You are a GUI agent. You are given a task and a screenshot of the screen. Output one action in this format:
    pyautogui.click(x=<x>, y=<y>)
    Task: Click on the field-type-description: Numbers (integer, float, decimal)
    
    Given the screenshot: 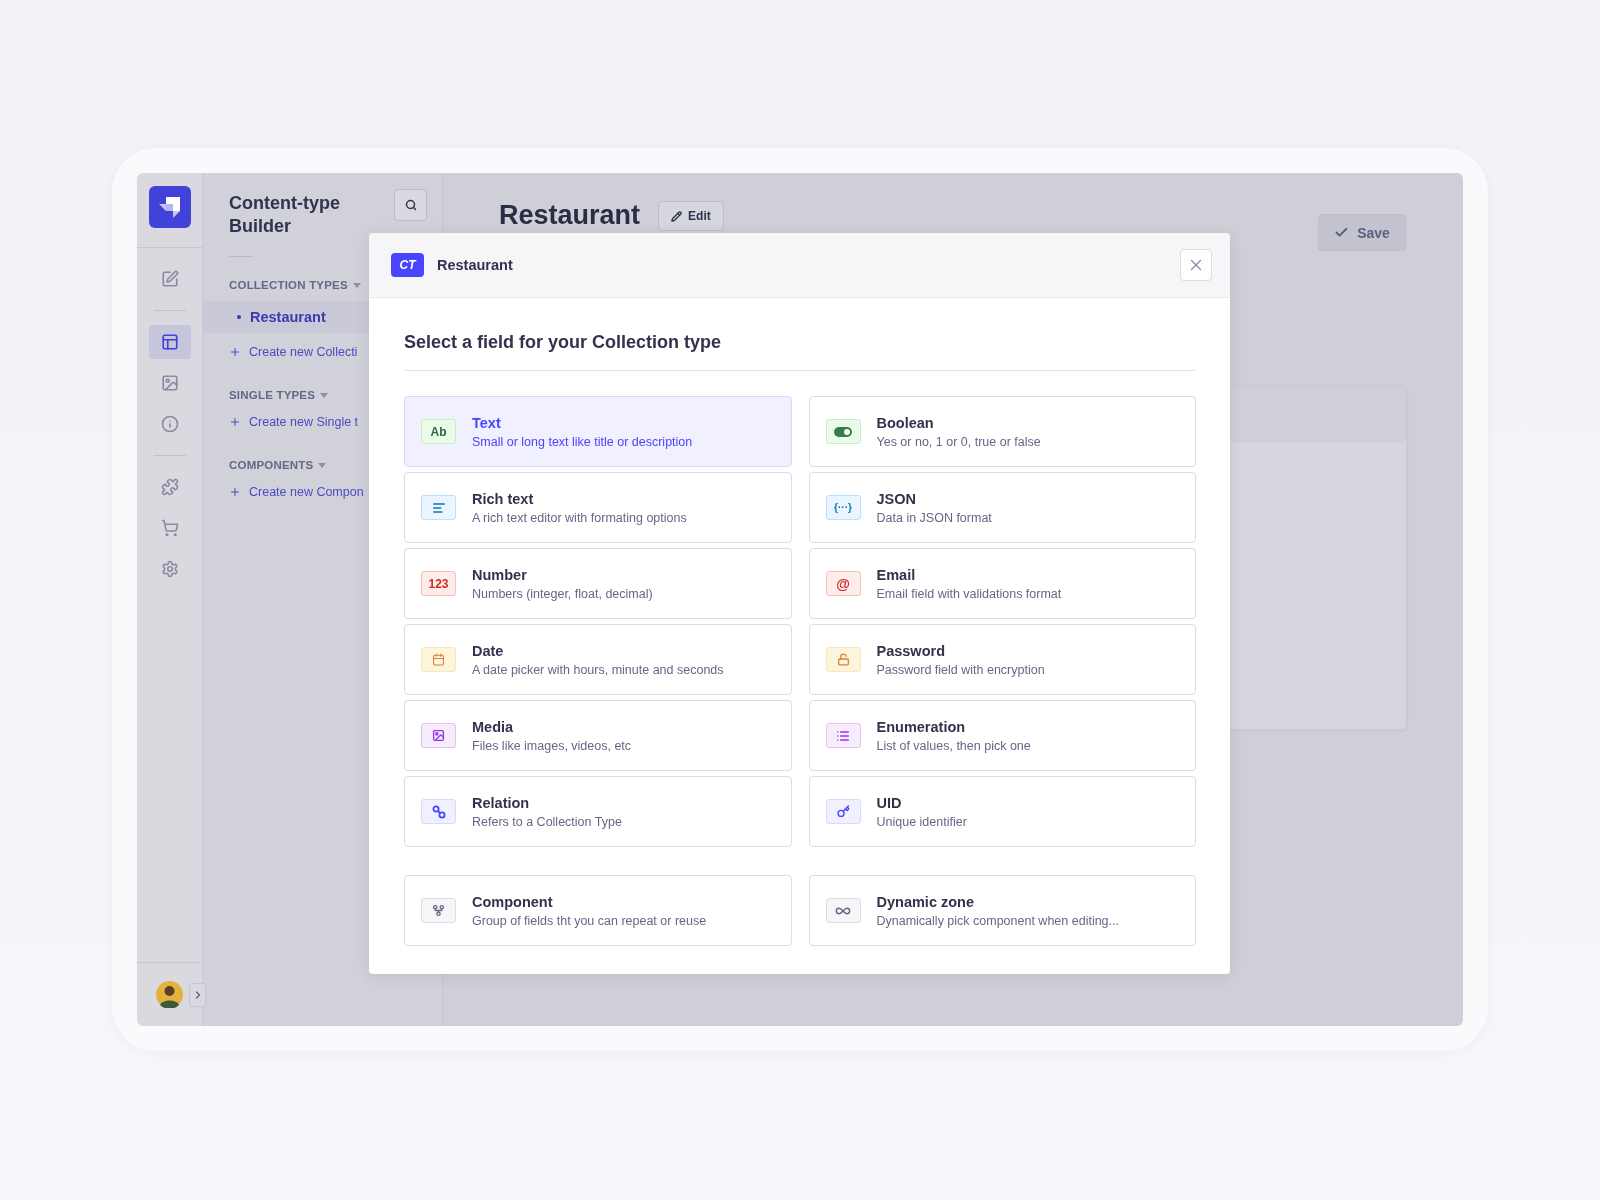 What is the action you would take?
    pyautogui.click(x=562, y=593)
    